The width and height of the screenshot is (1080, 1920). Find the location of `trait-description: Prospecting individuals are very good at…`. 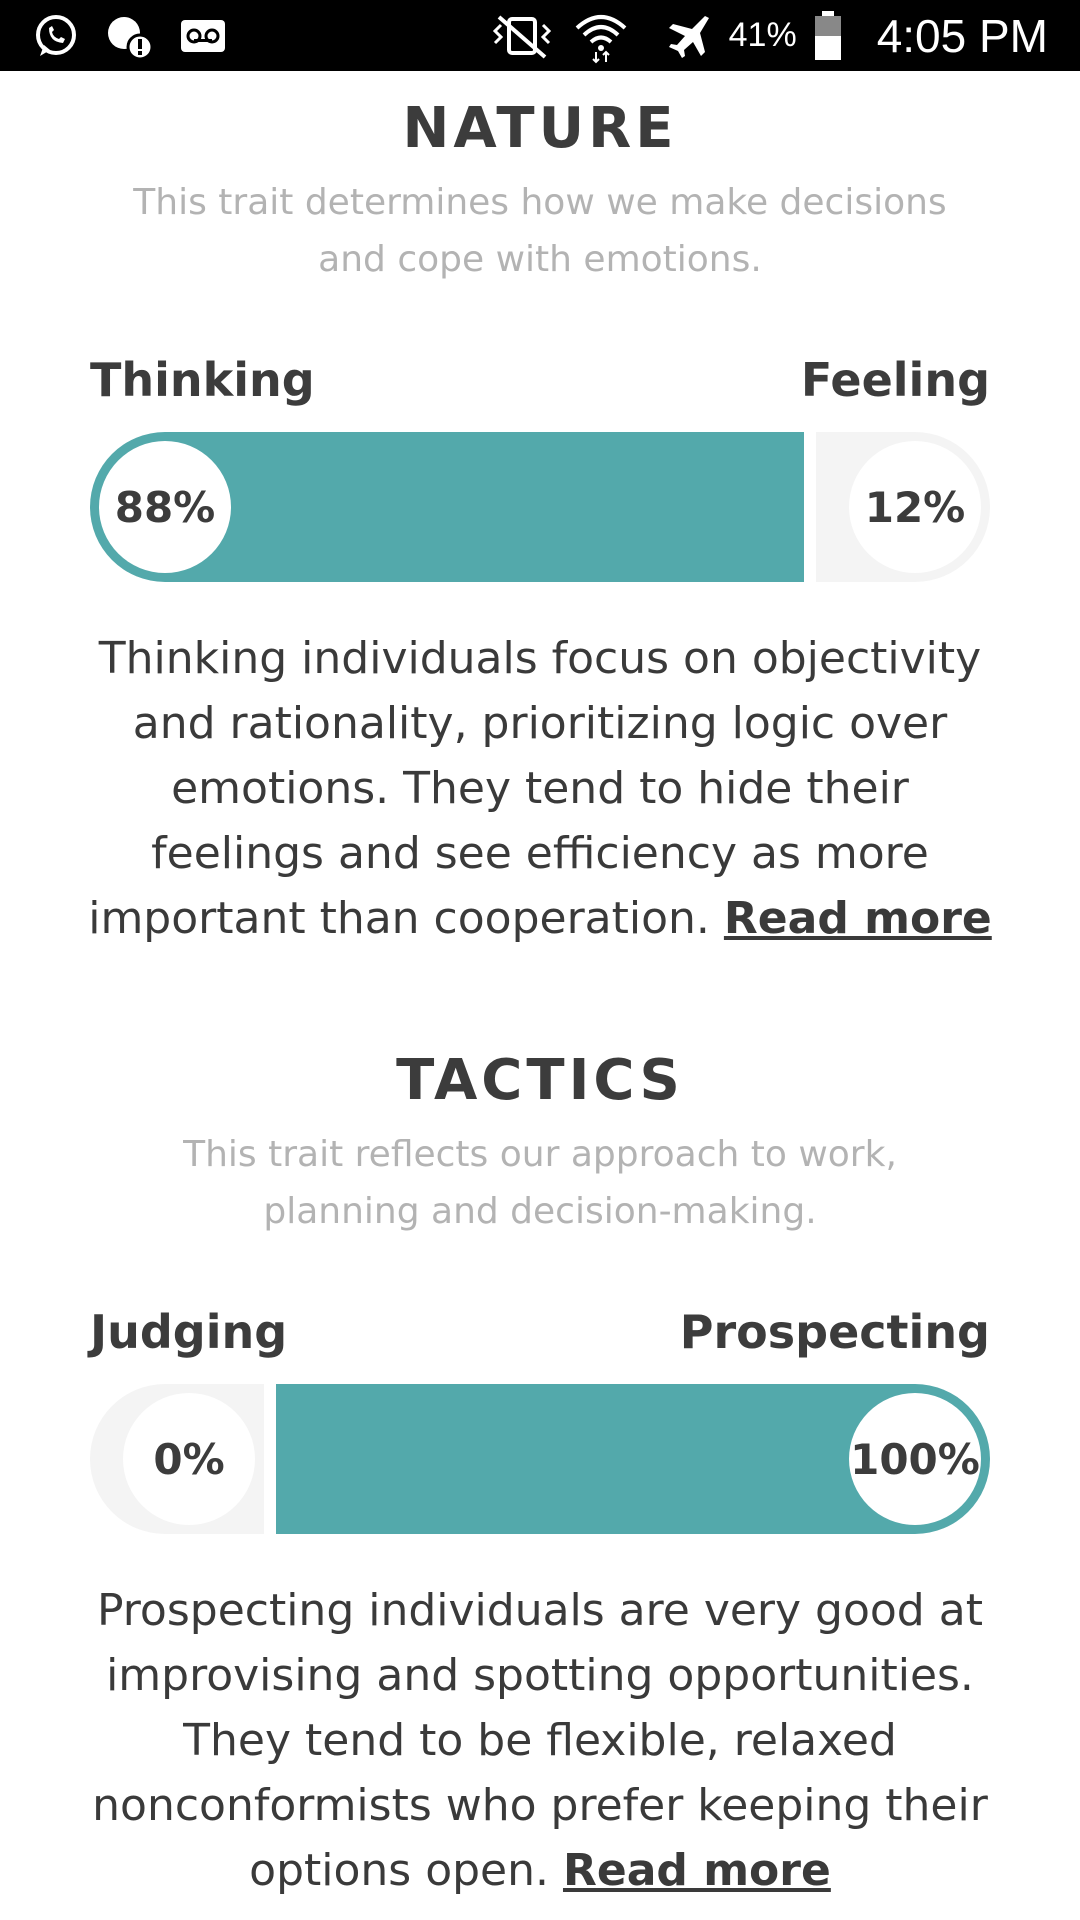

trait-description: Prospecting individuals are very good at… is located at coordinates (540, 1740).